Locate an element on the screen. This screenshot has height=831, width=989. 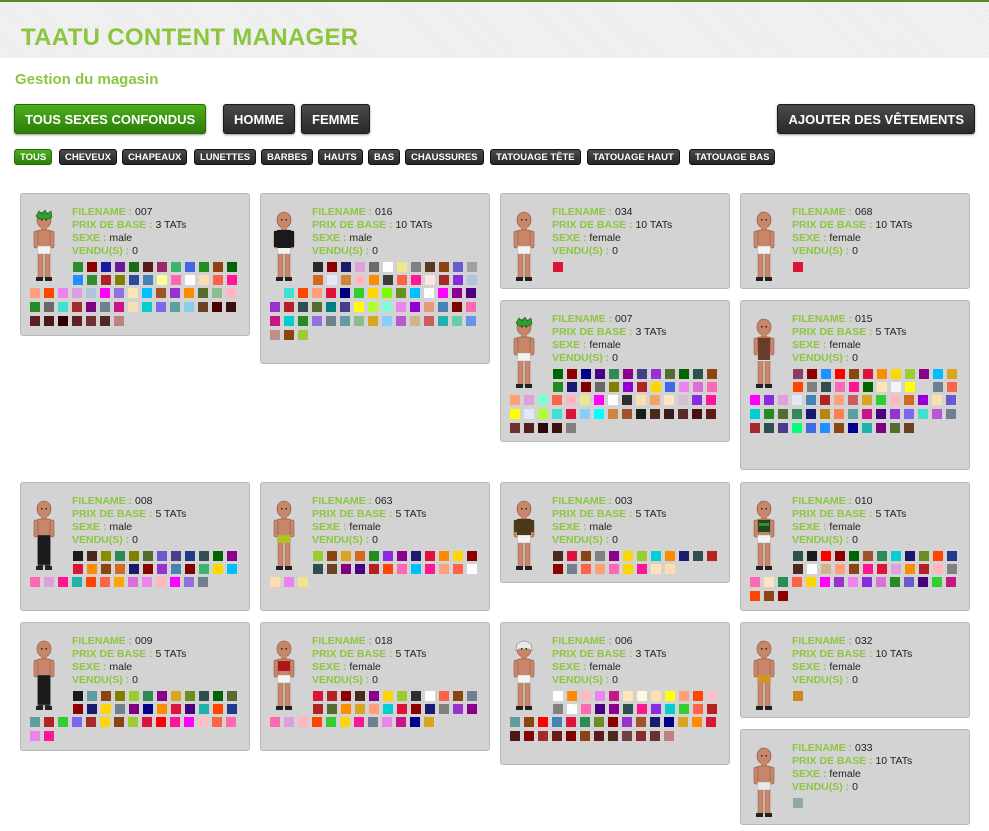
category-filter-8: TATOUAGE TÊTE is located at coordinates (535, 157).